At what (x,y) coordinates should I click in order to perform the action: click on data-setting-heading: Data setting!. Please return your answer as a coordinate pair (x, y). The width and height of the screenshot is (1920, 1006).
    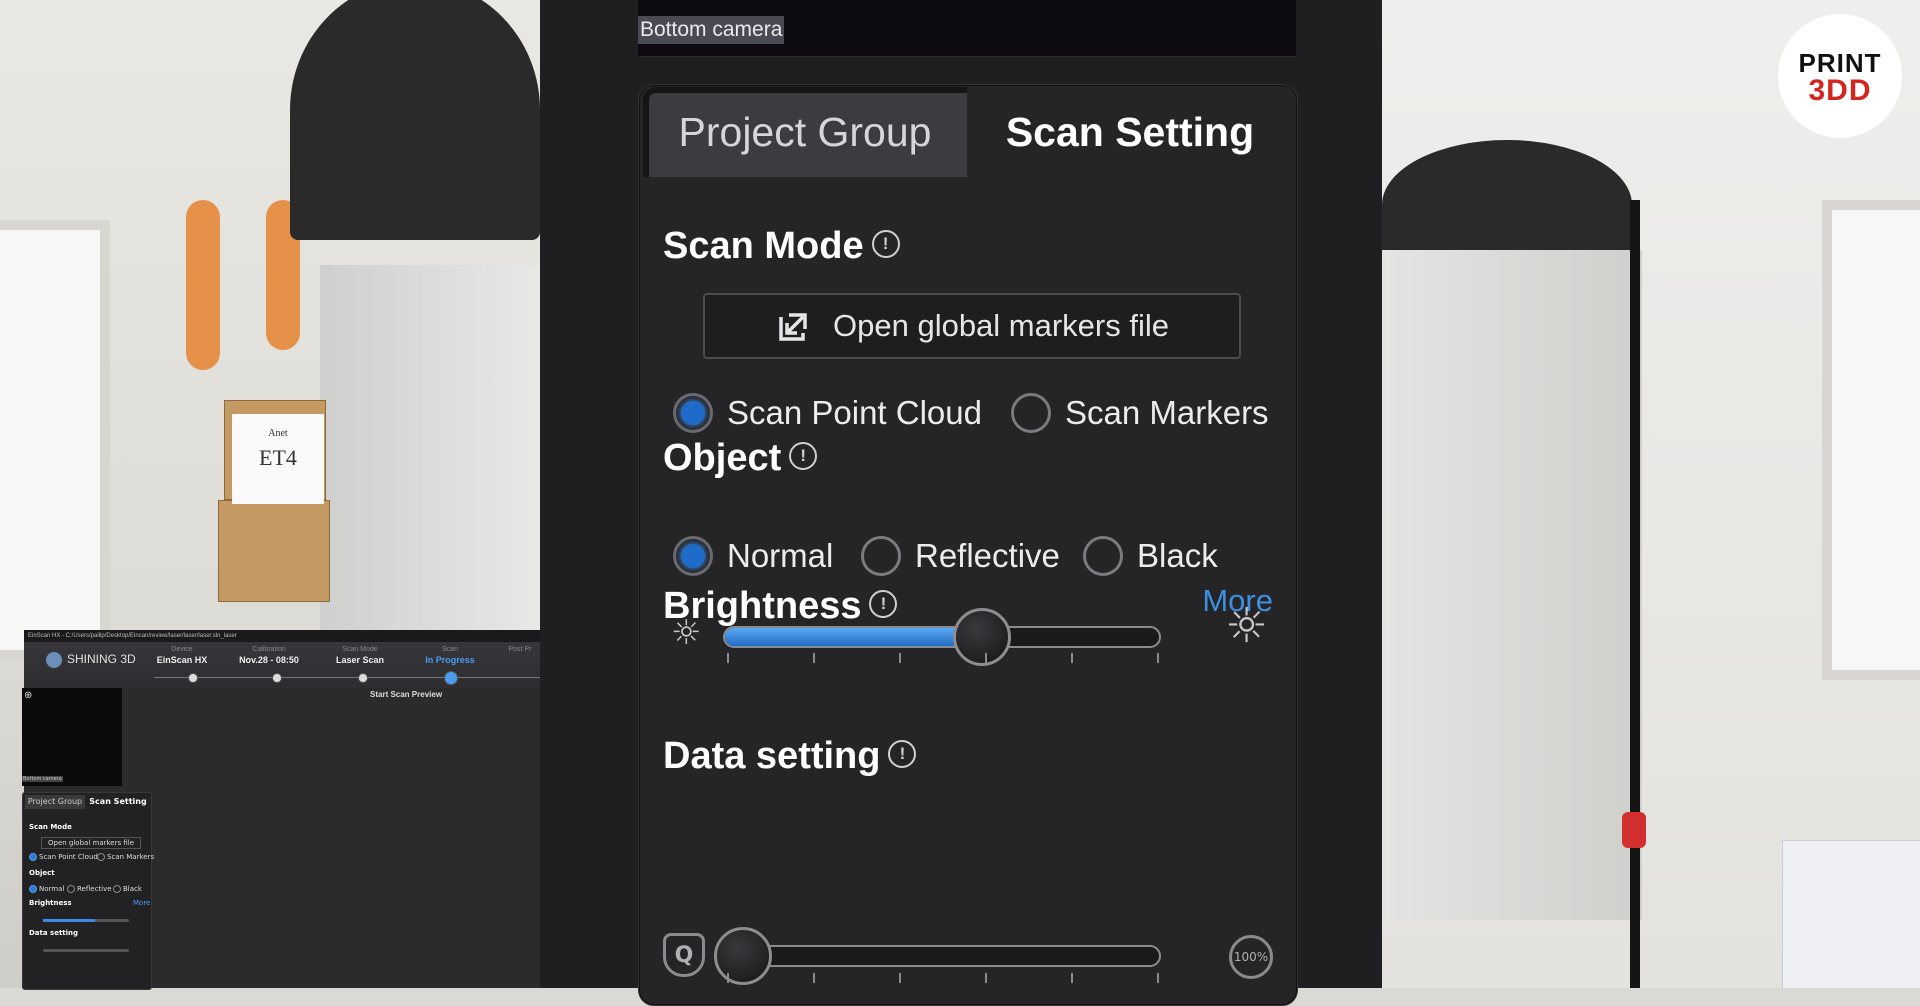
    Looking at the image, I should click on (790, 756).